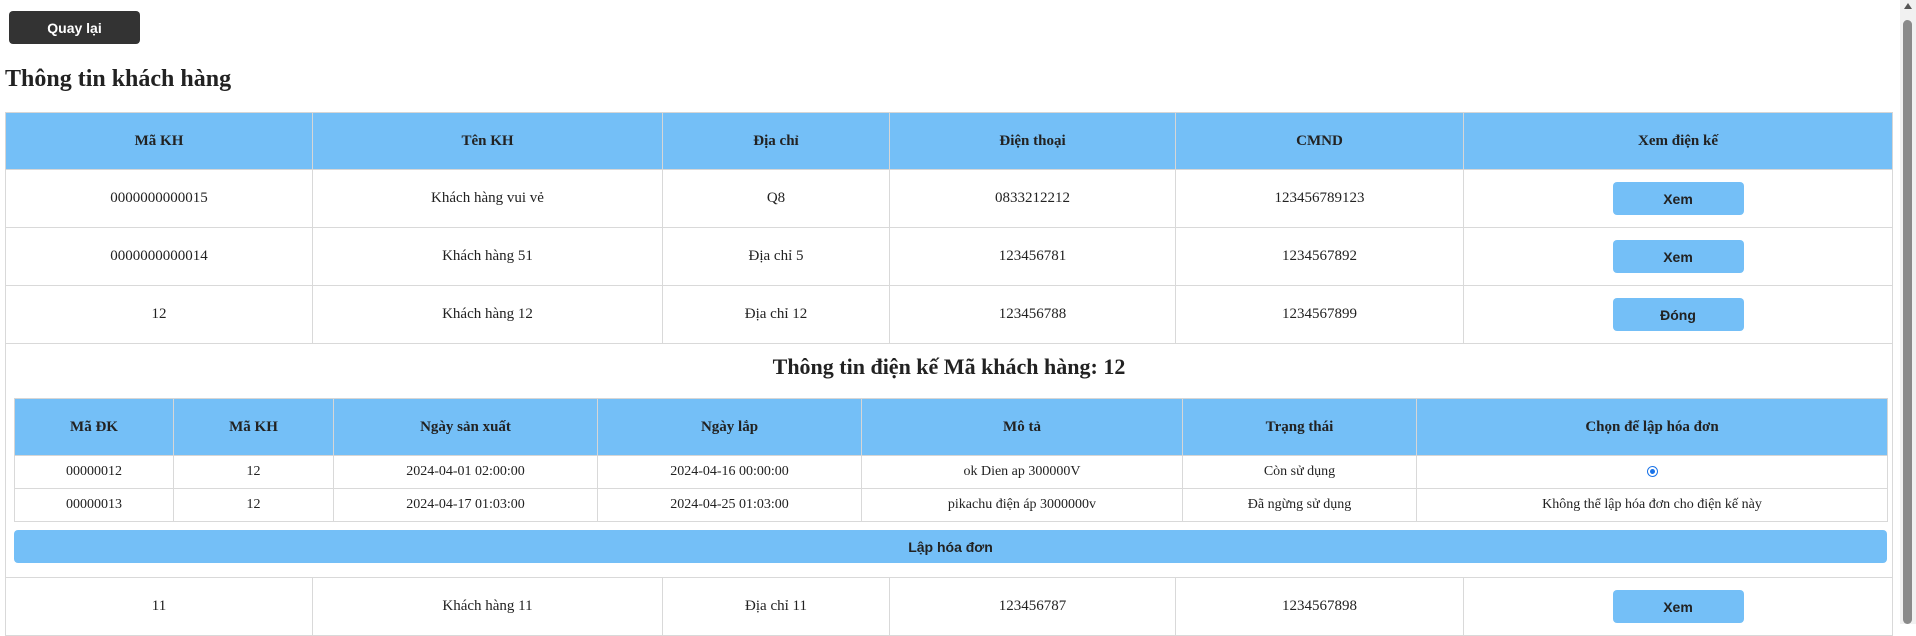 Image resolution: width=1916 pixels, height=636 pixels. What do you see at coordinates (949, 366) in the screenshot?
I see `meter-detail-title: Thông tin điện kế Mã khách hàng: 12` at bounding box center [949, 366].